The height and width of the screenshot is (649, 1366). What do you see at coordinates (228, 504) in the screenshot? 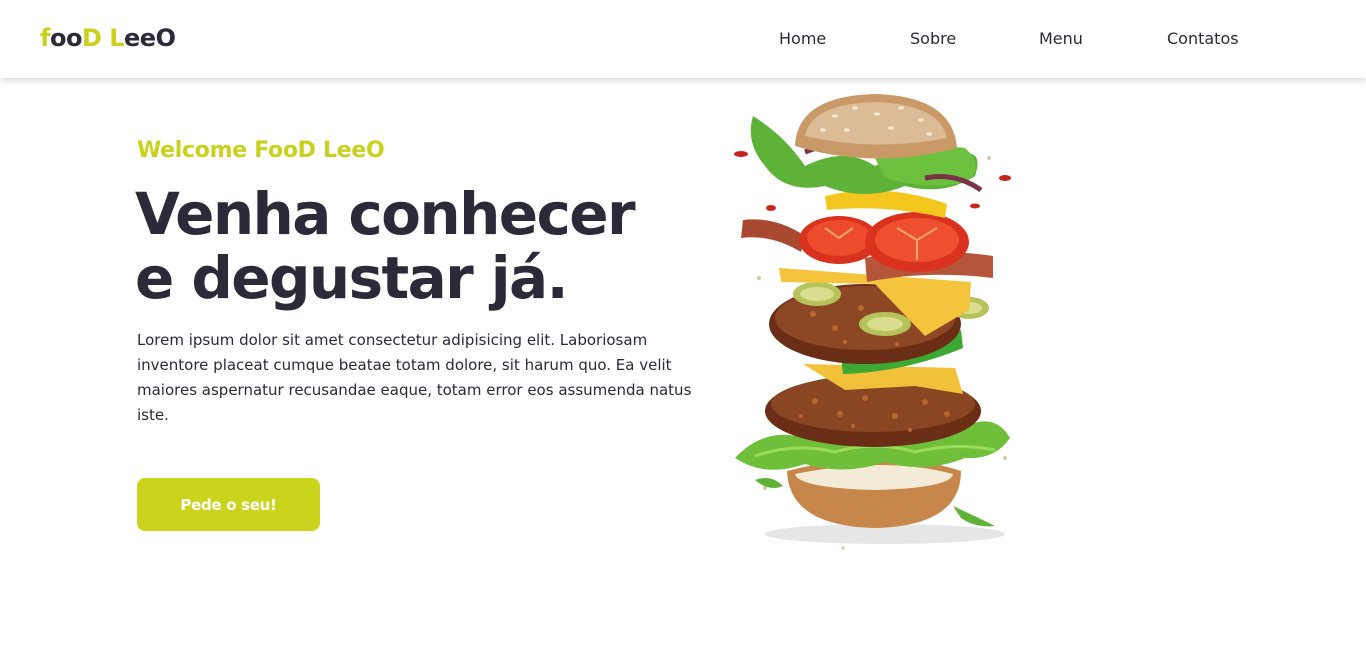
I see `order-button: Pede o seu!` at bounding box center [228, 504].